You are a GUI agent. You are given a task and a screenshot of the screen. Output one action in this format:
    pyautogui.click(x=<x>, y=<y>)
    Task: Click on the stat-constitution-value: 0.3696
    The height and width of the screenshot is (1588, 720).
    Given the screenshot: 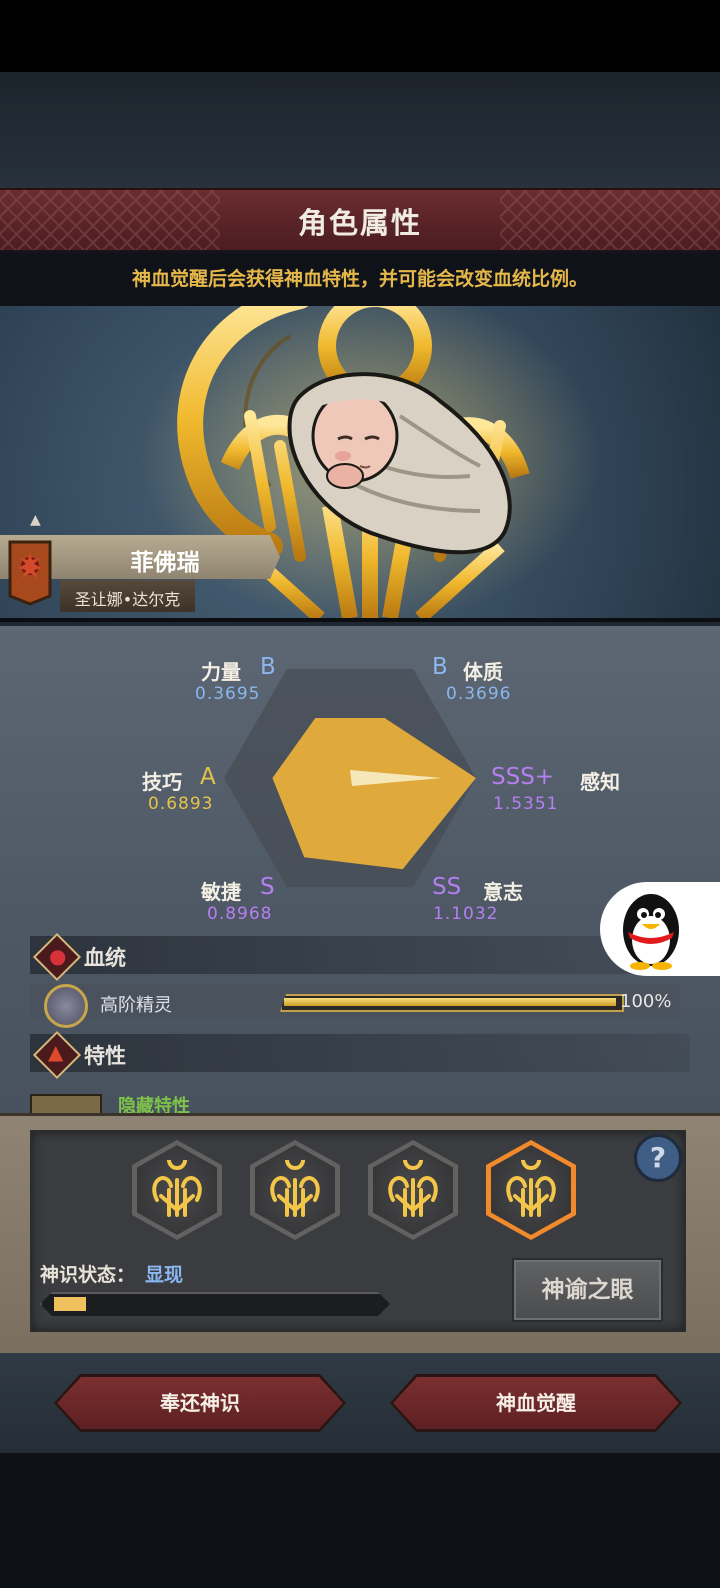 What is the action you would take?
    pyautogui.click(x=479, y=694)
    